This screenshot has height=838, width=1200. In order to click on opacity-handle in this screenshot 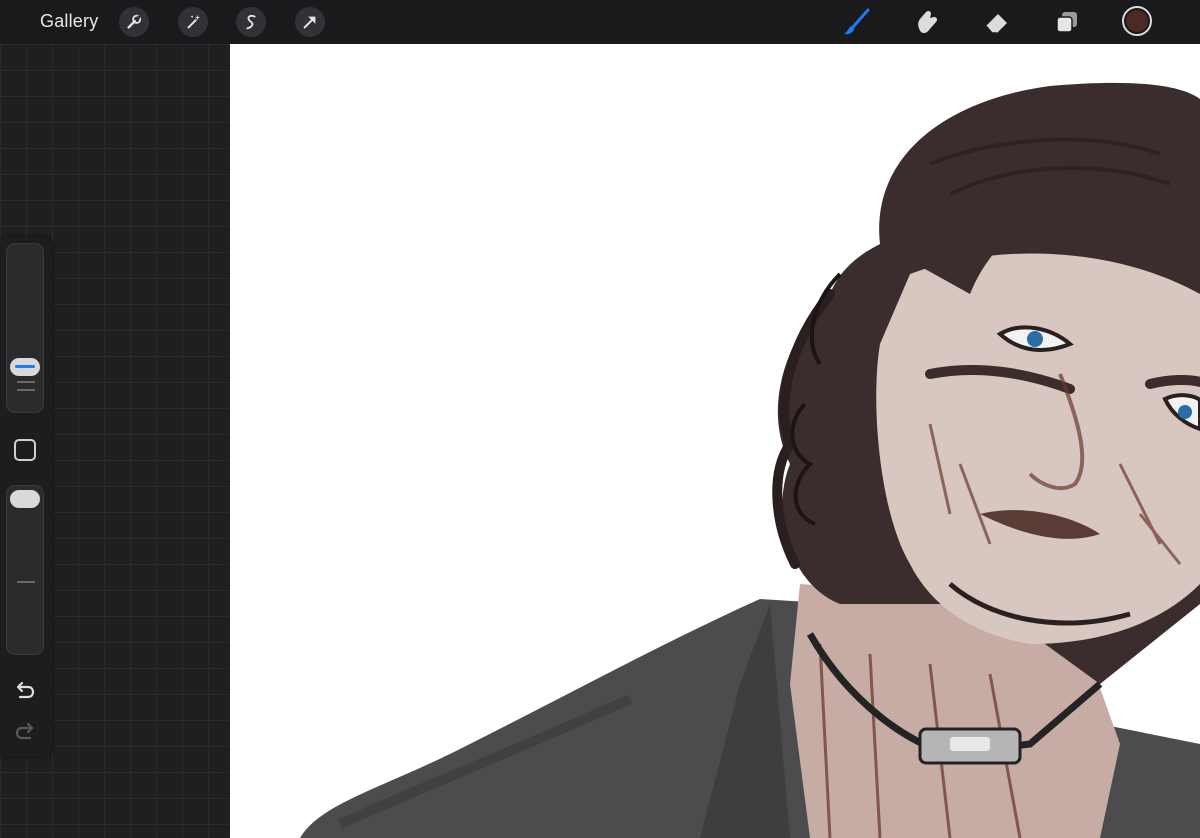, I will do `click(25, 499)`.